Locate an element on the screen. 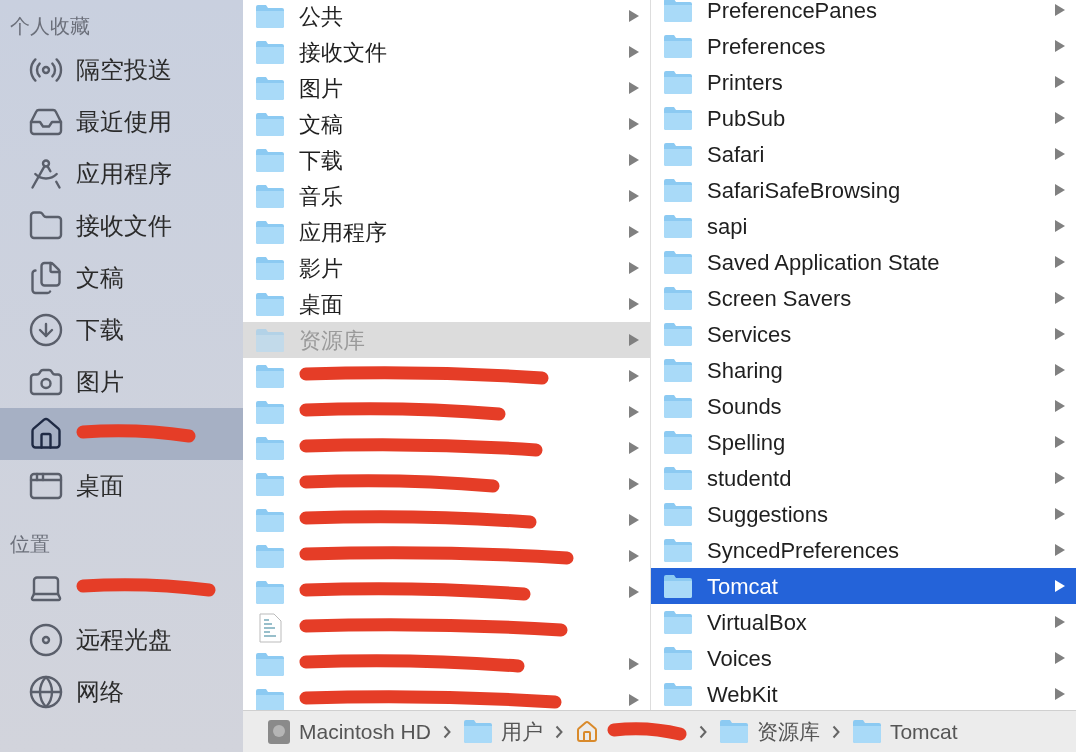  sidebar-label: 图片 is located at coordinates (100, 382).